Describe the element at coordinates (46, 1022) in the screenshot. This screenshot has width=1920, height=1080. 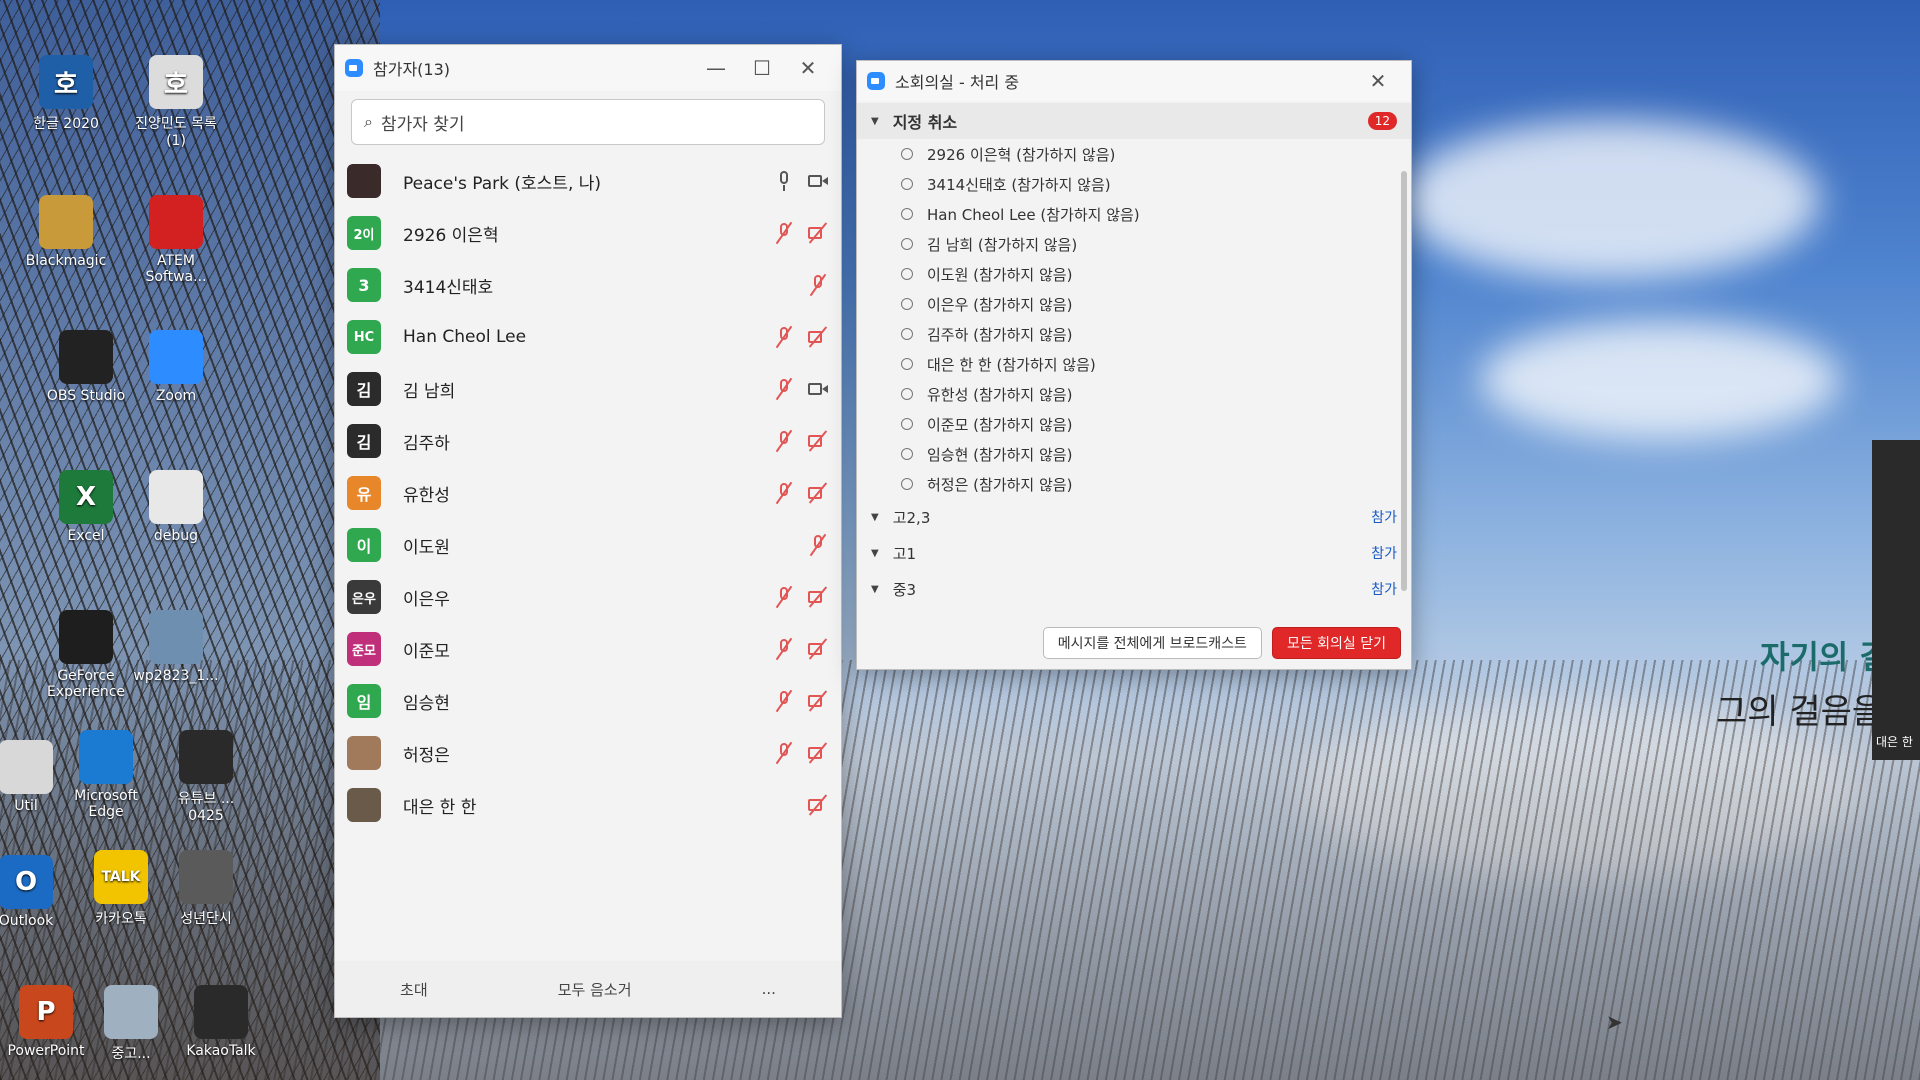
I see `desktop-icon: P PowerPoint` at that location.